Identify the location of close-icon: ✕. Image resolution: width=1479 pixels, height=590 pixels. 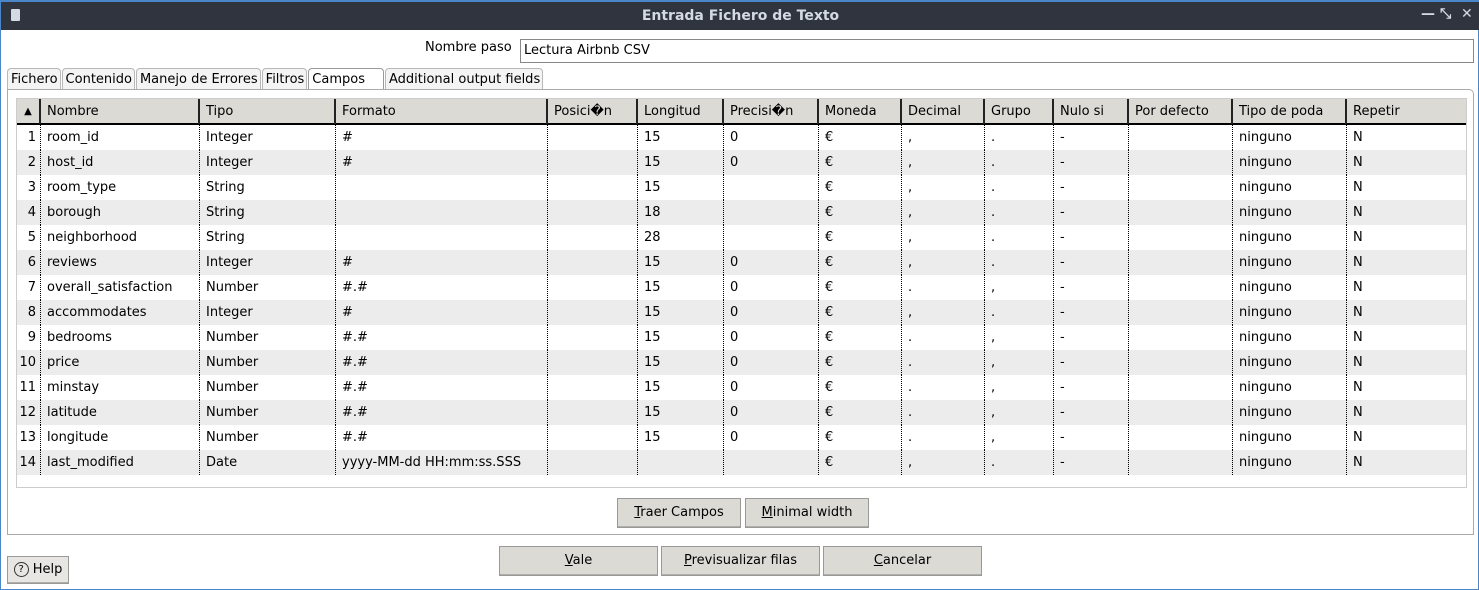
(1467, 14).